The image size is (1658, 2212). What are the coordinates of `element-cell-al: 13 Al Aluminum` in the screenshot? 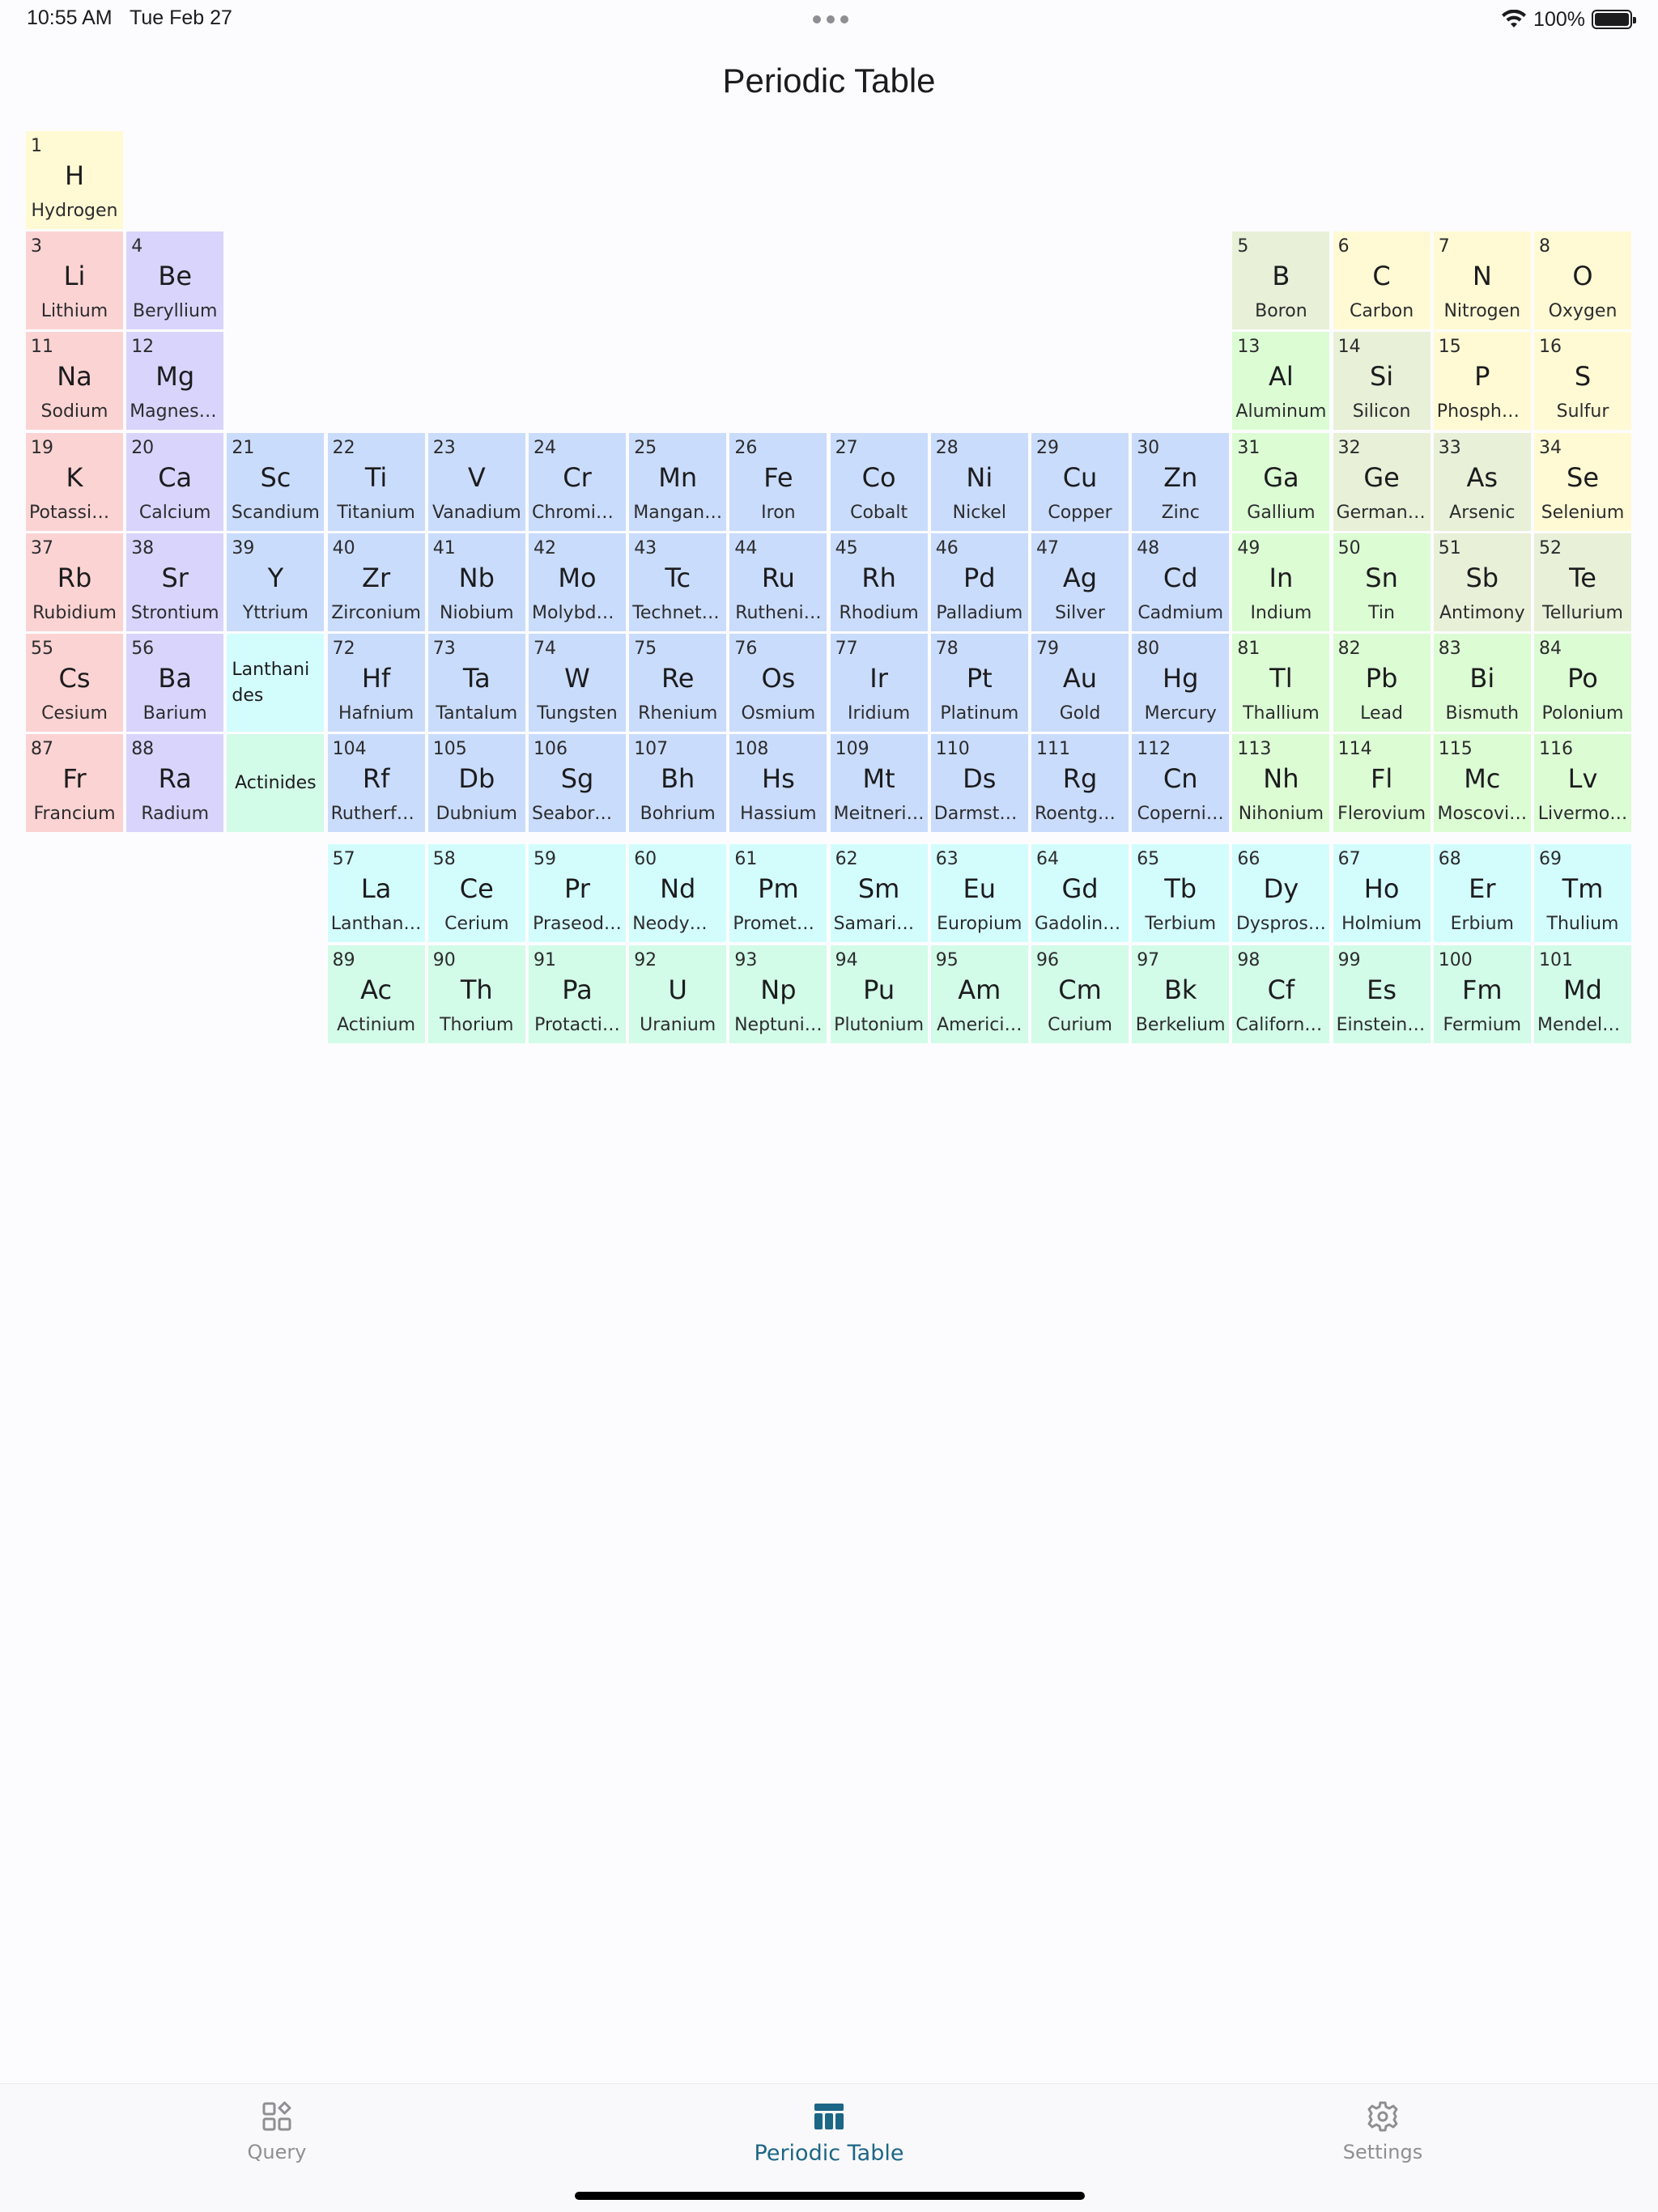 It's located at (1281, 381).